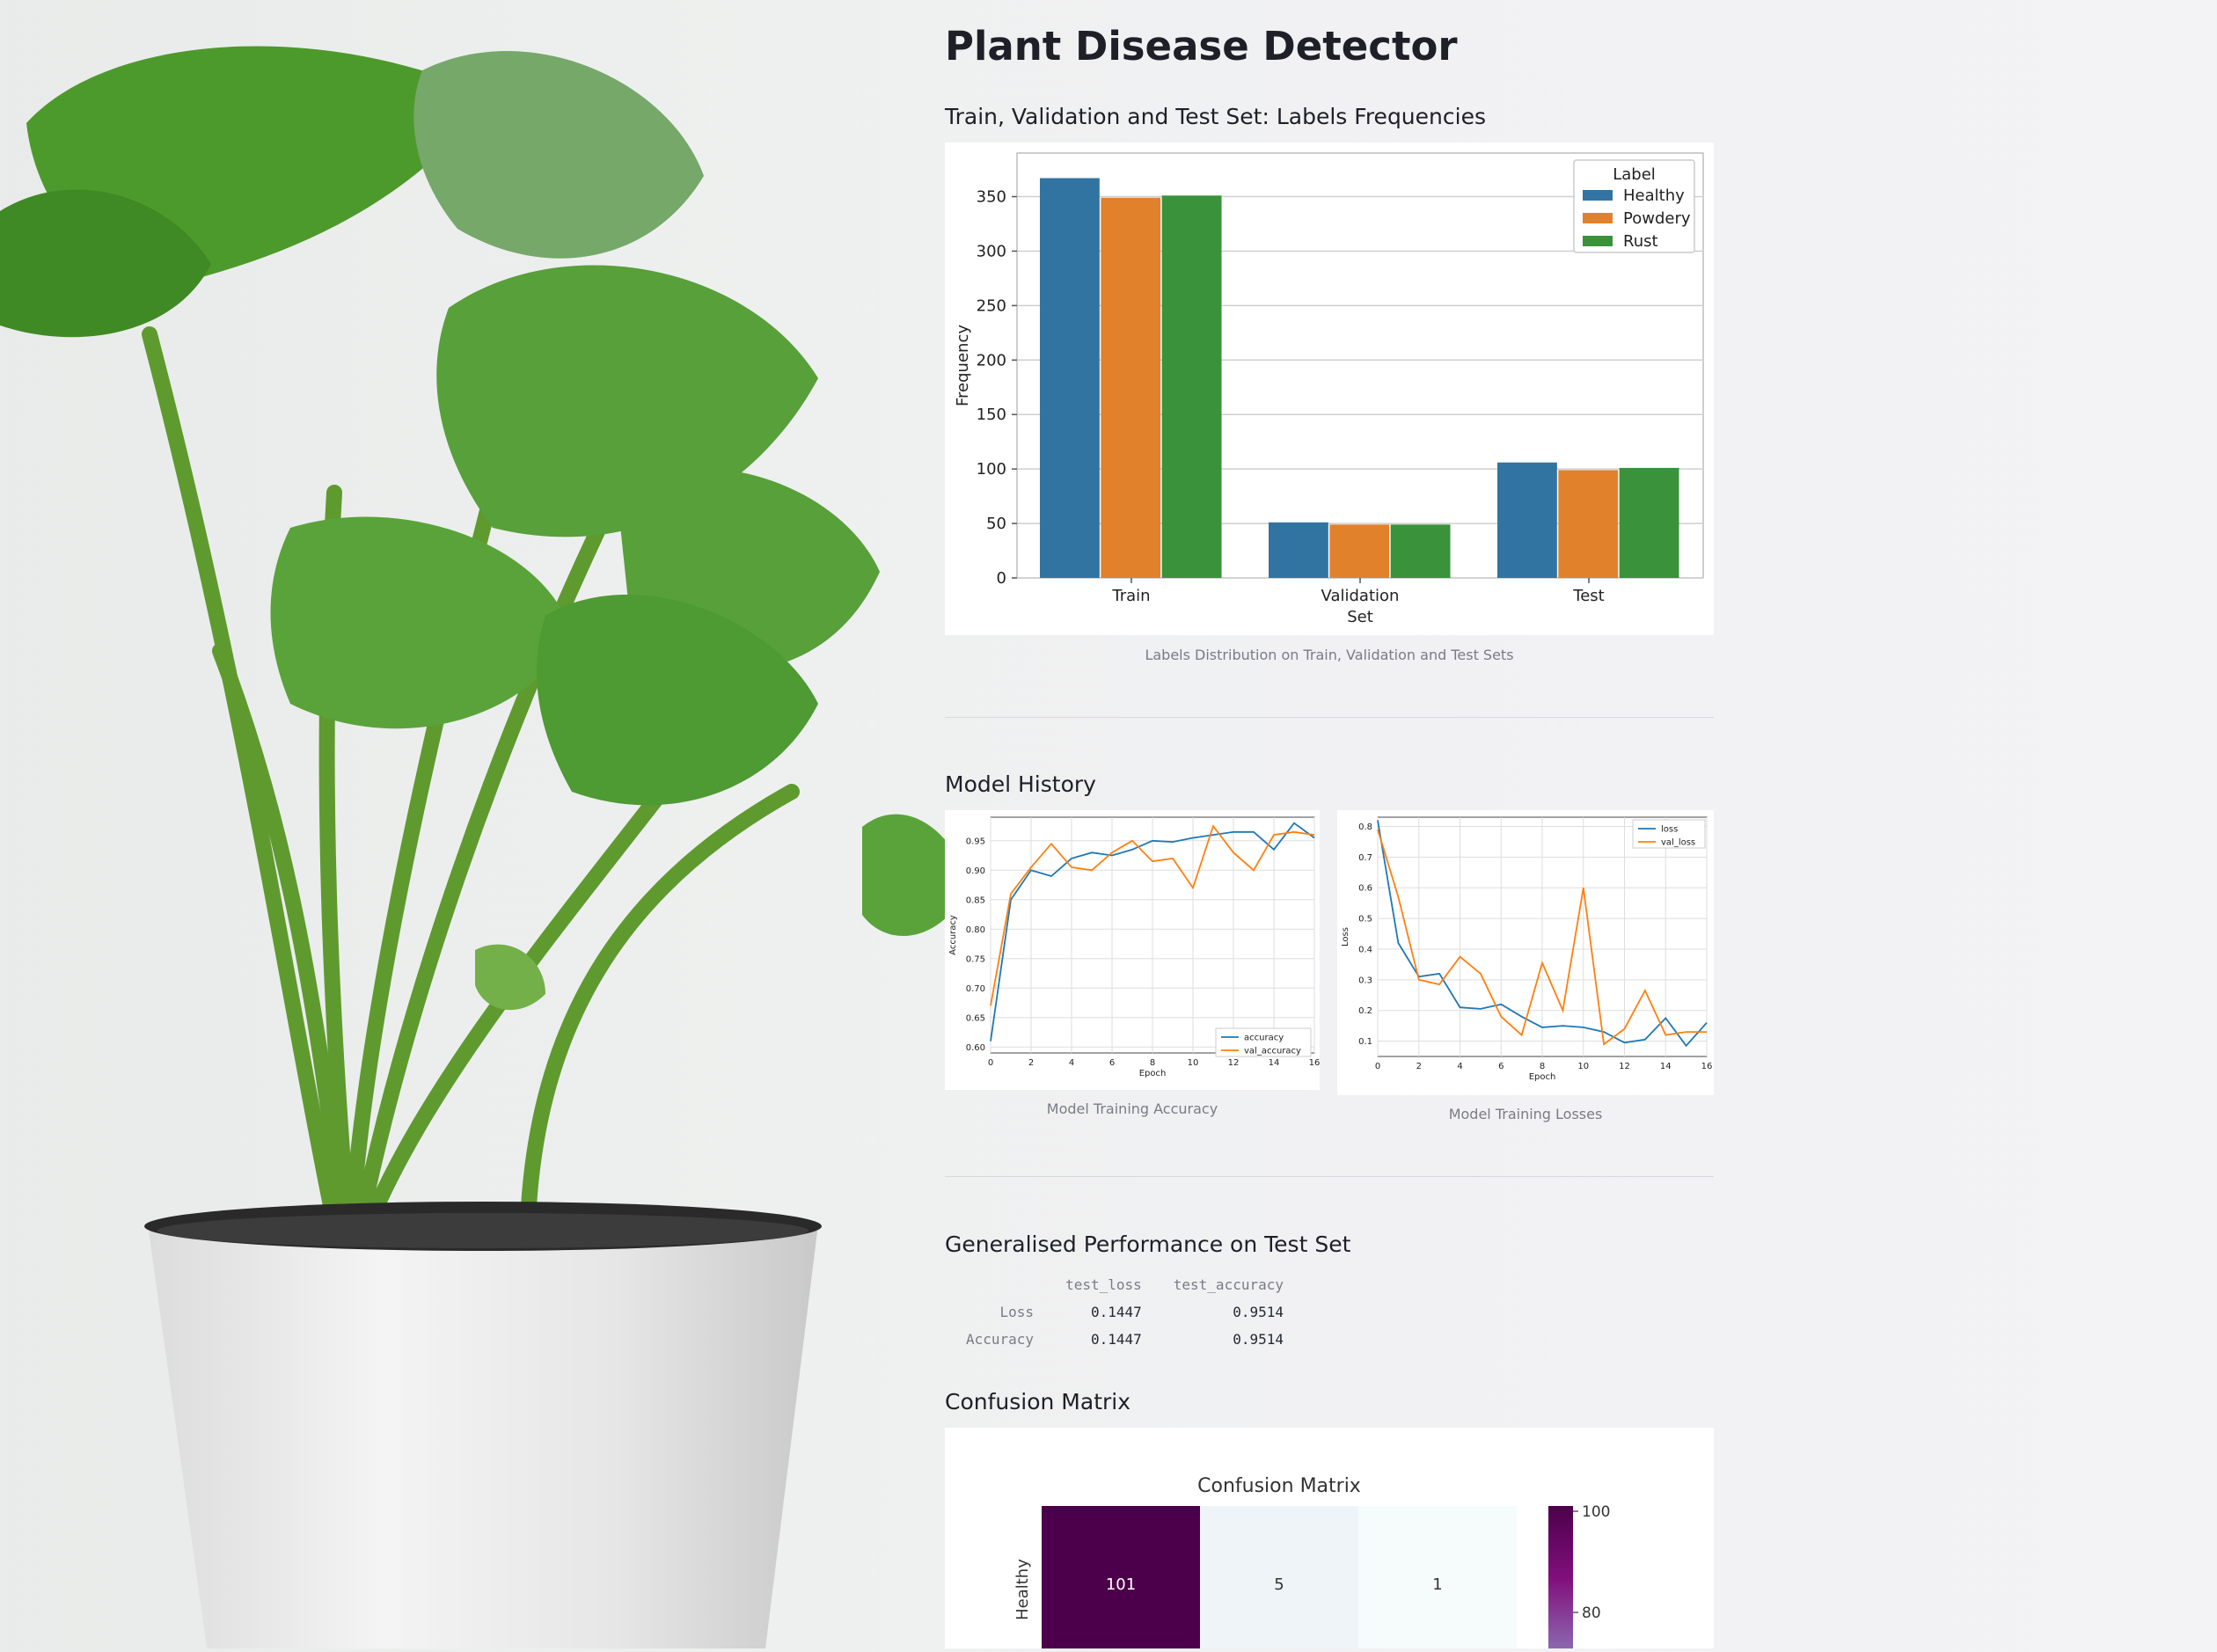 This screenshot has width=2217, height=1652. Describe the element at coordinates (1598, 218) in the screenshot. I see `legend-swatch-powdery` at that location.